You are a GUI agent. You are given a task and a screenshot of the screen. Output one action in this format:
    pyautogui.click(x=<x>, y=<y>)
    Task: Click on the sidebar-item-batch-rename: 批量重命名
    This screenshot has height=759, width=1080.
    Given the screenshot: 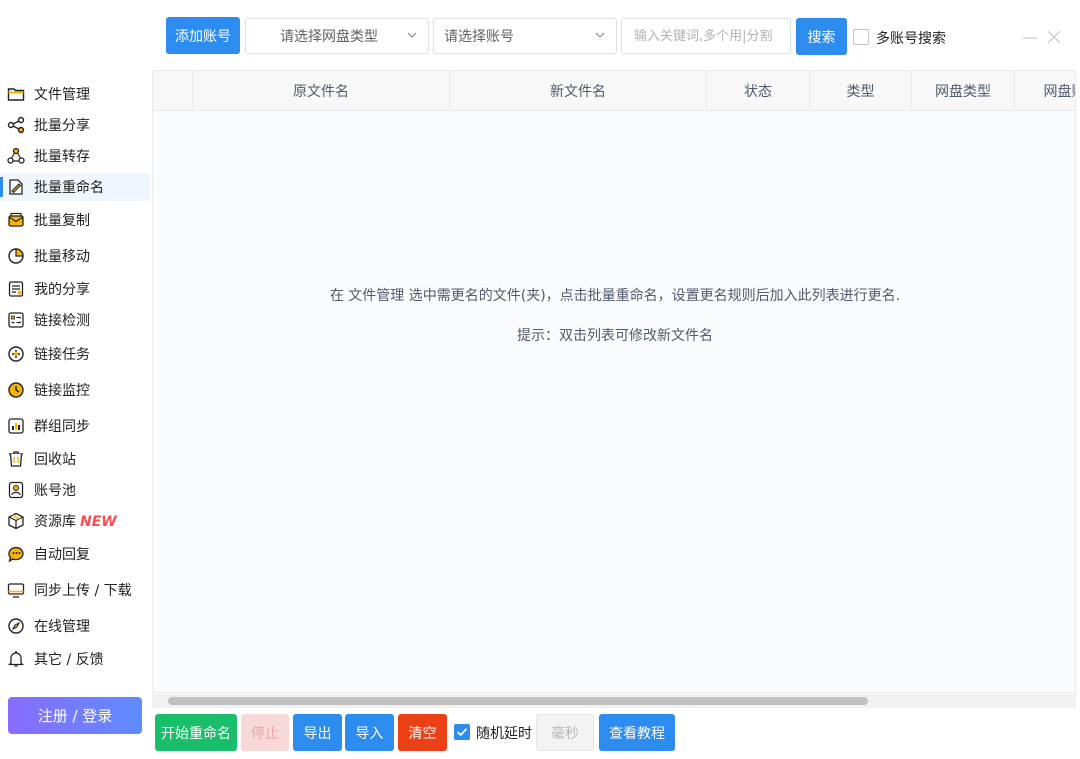 What is the action you would take?
    pyautogui.click(x=75, y=187)
    